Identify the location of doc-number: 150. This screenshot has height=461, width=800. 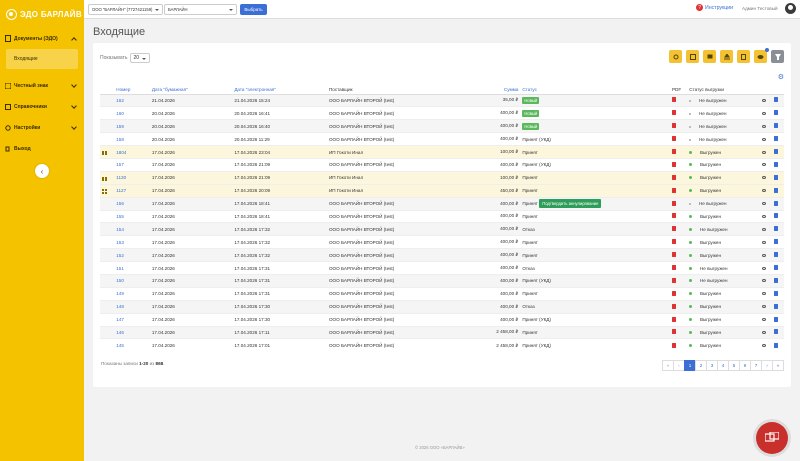
(132, 280).